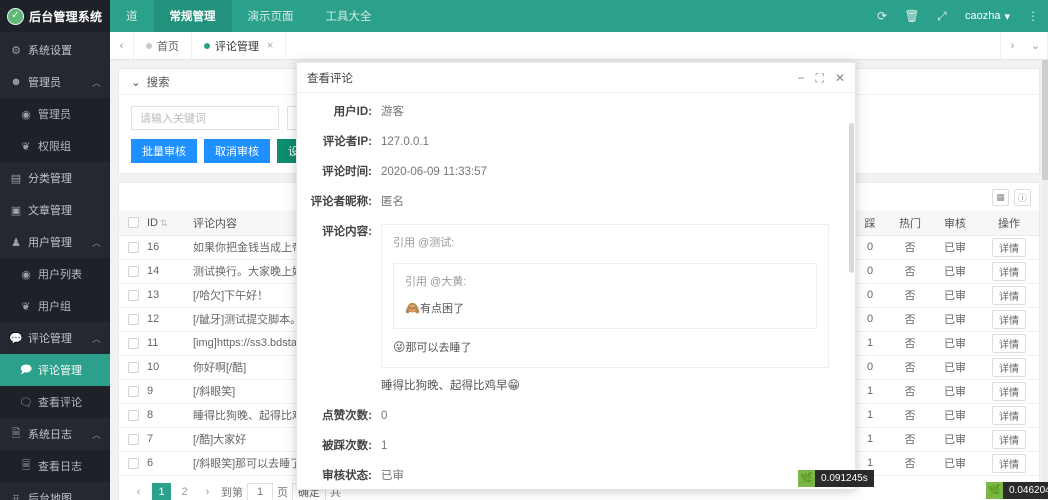 The height and width of the screenshot is (500, 1048). Describe the element at coordinates (840, 78) in the screenshot. I see `close-icon: ✕` at that location.